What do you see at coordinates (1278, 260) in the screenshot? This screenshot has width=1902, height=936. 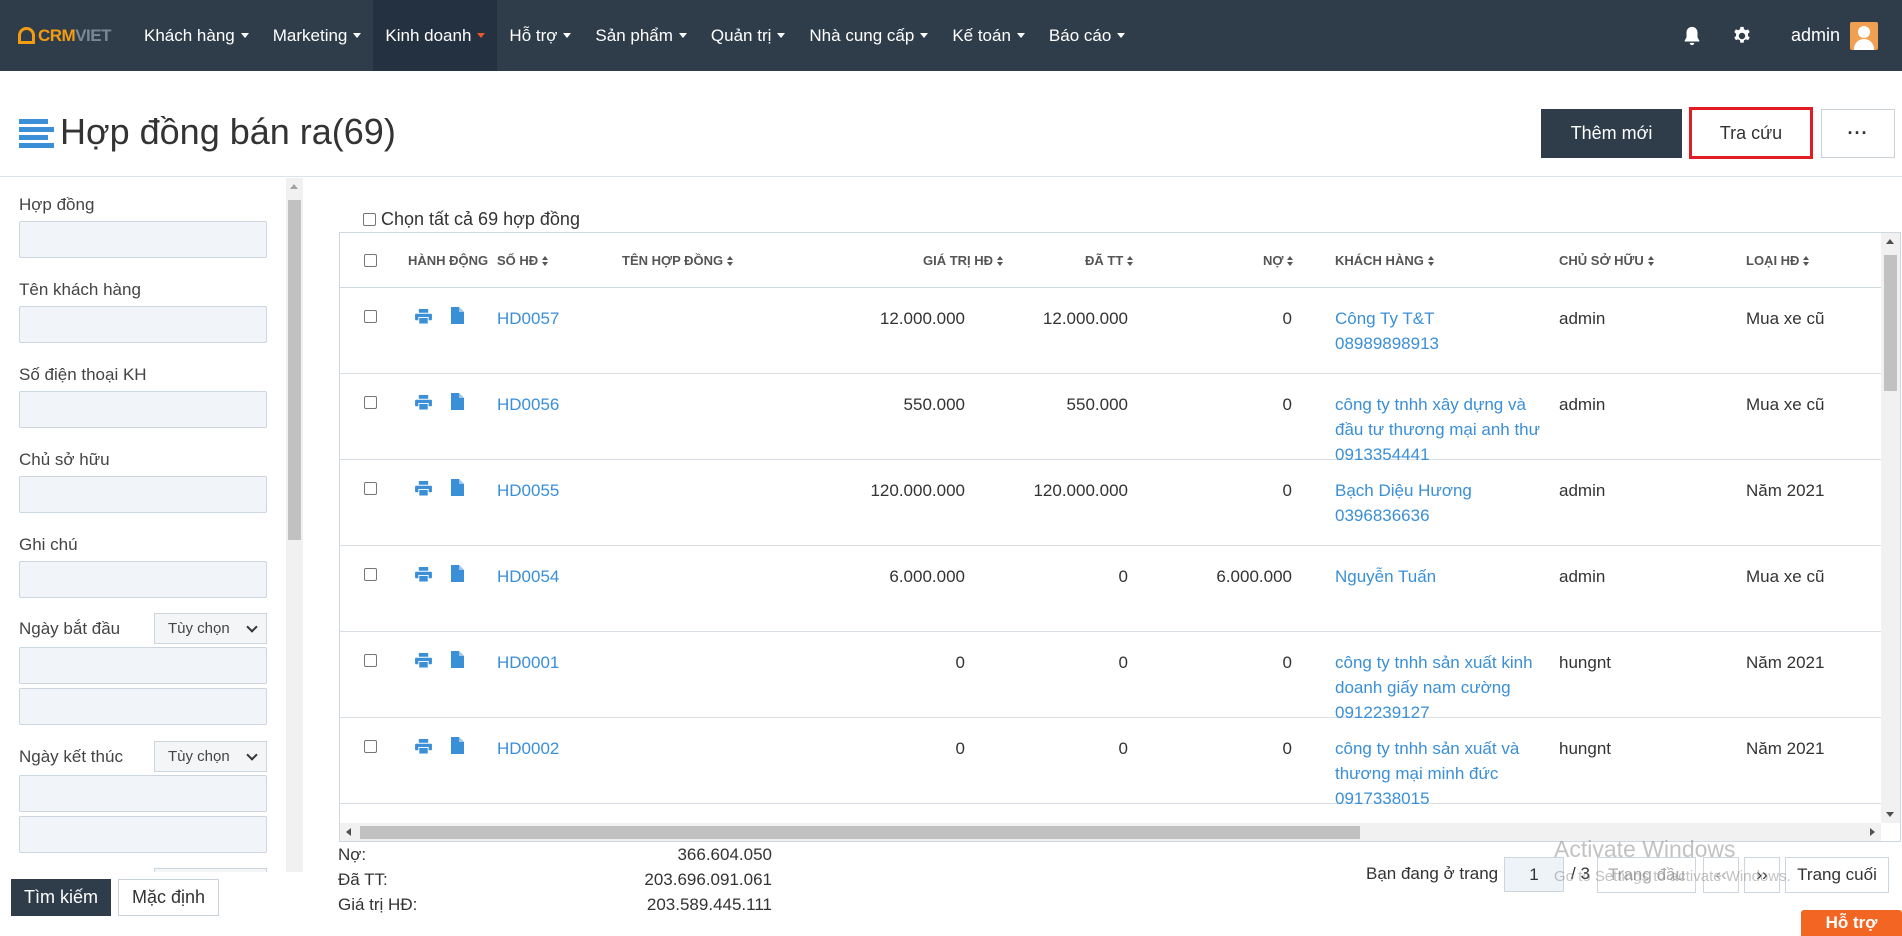 I see `col-debt: NỢ` at bounding box center [1278, 260].